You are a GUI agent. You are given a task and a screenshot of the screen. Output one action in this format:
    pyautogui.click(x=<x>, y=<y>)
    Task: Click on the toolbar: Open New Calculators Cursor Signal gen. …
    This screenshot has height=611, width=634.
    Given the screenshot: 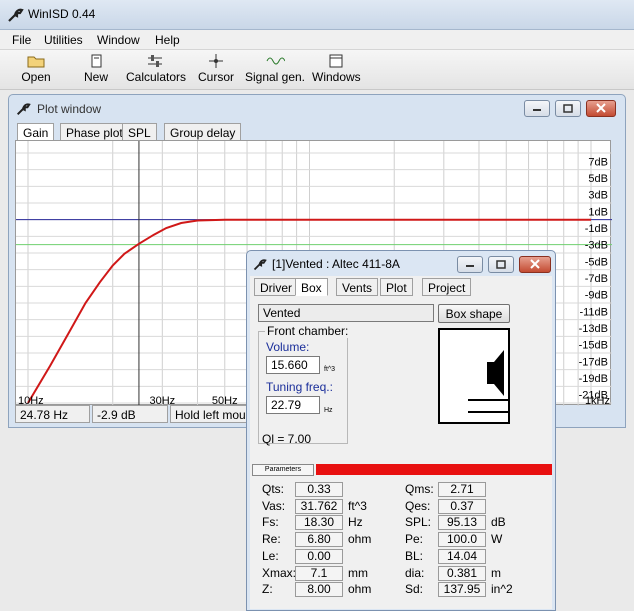 What is the action you would take?
    pyautogui.click(x=317, y=70)
    